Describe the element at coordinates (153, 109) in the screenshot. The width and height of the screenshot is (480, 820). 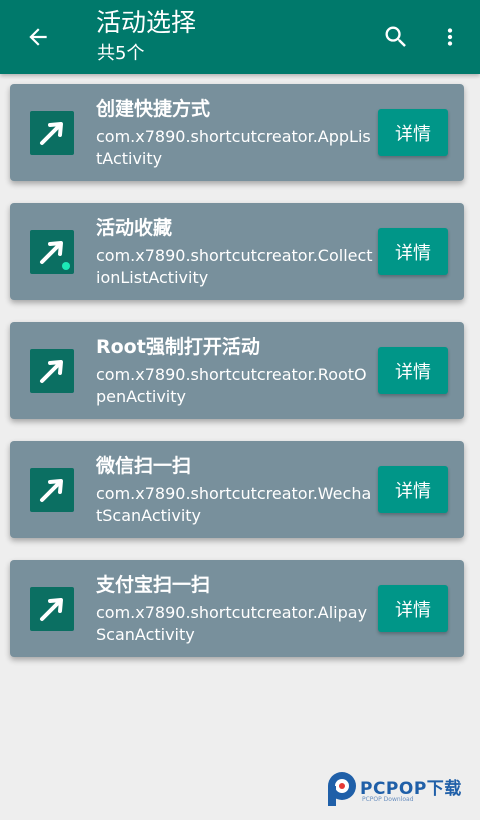
I see `activity-title: 创建快捷方式` at that location.